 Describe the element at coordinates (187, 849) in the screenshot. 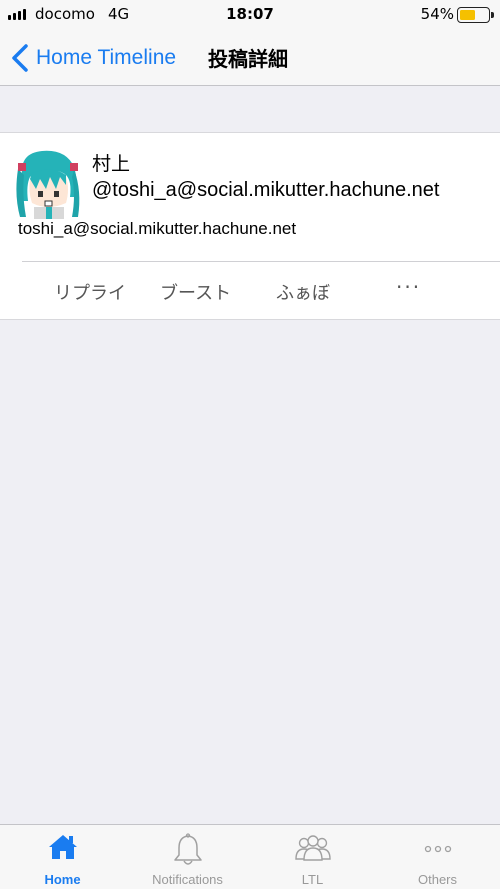

I see `bell-icon` at that location.